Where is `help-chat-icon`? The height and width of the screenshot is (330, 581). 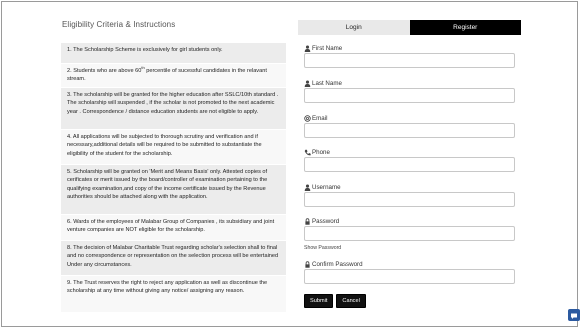
help-chat-icon is located at coordinates (574, 315).